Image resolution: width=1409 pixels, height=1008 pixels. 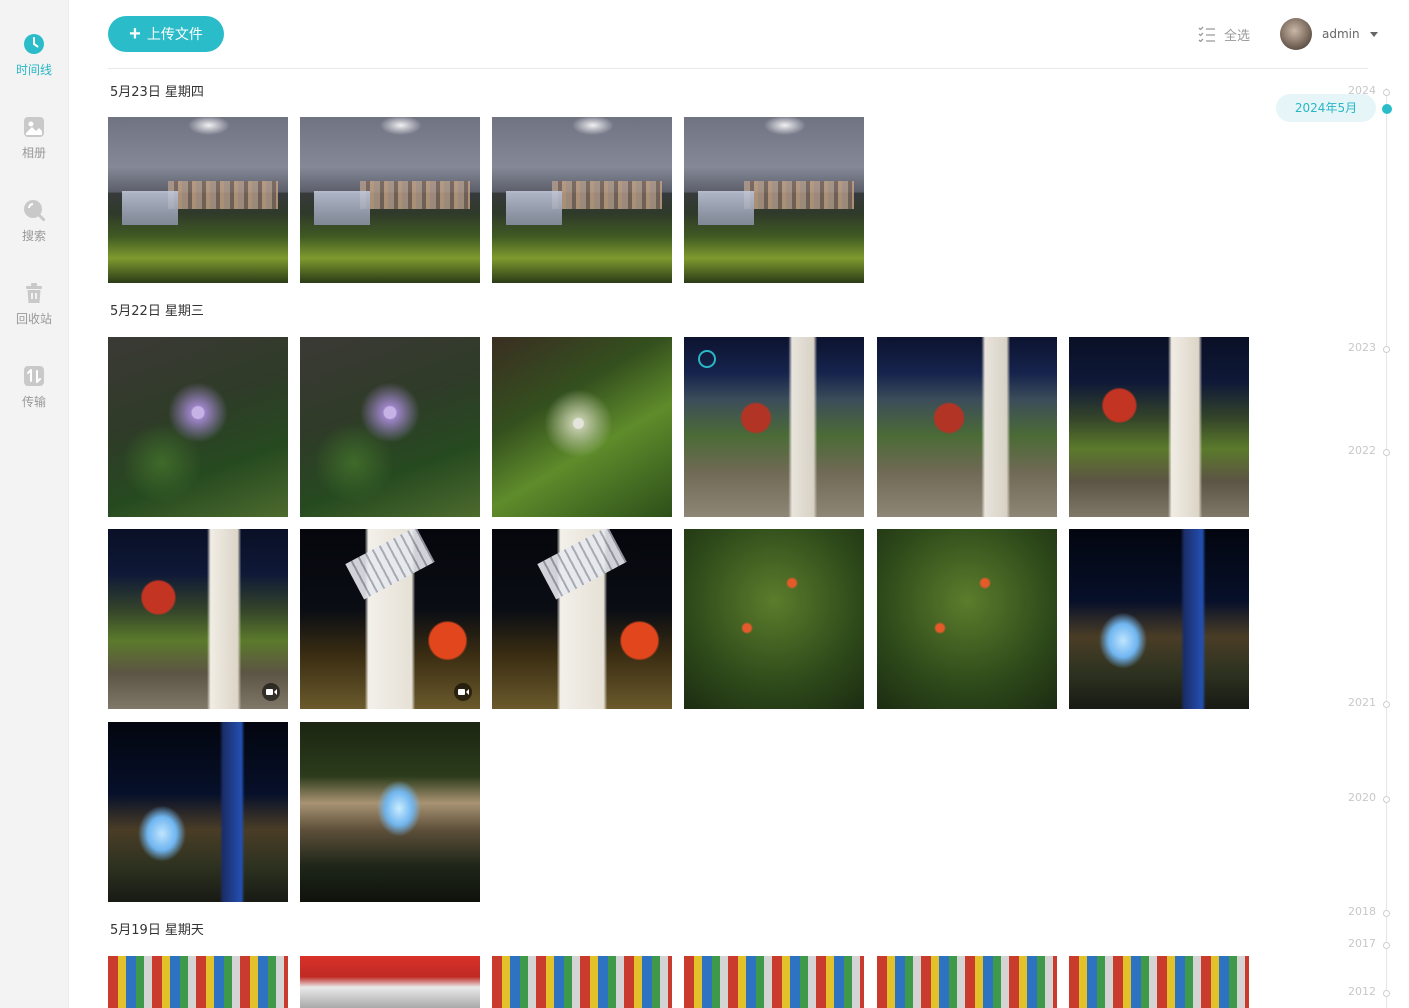 I want to click on sidebar-item-album: 相册, so click(x=34, y=151).